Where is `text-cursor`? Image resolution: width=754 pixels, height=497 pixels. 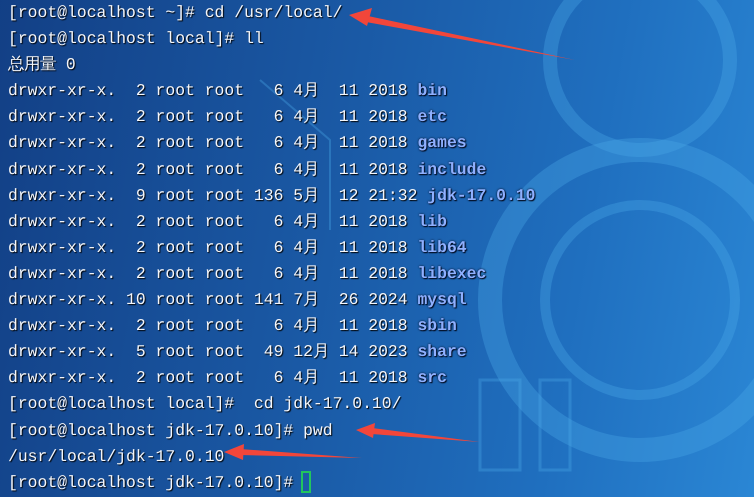
text-cursor is located at coordinates (306, 482).